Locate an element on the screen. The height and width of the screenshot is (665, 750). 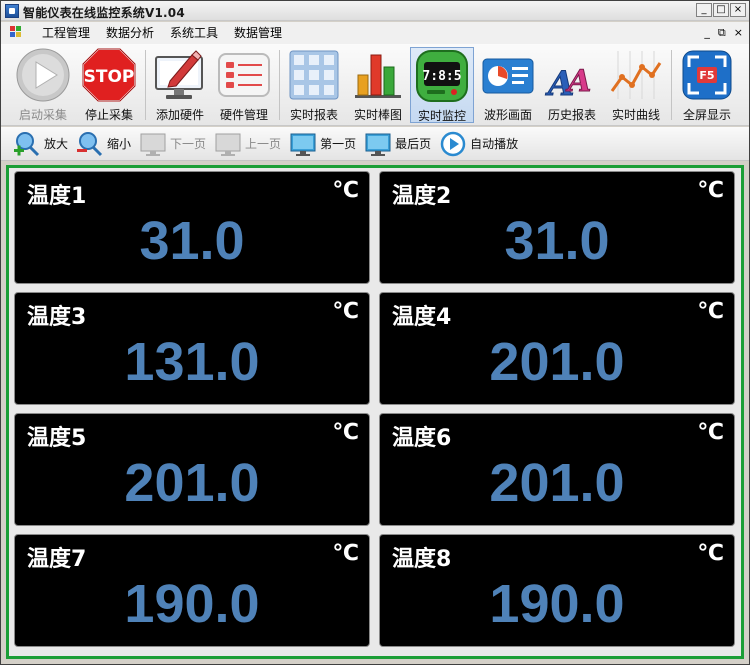
realtime-monitor-button: 7:8:5 实时监控 is located at coordinates (442, 85).